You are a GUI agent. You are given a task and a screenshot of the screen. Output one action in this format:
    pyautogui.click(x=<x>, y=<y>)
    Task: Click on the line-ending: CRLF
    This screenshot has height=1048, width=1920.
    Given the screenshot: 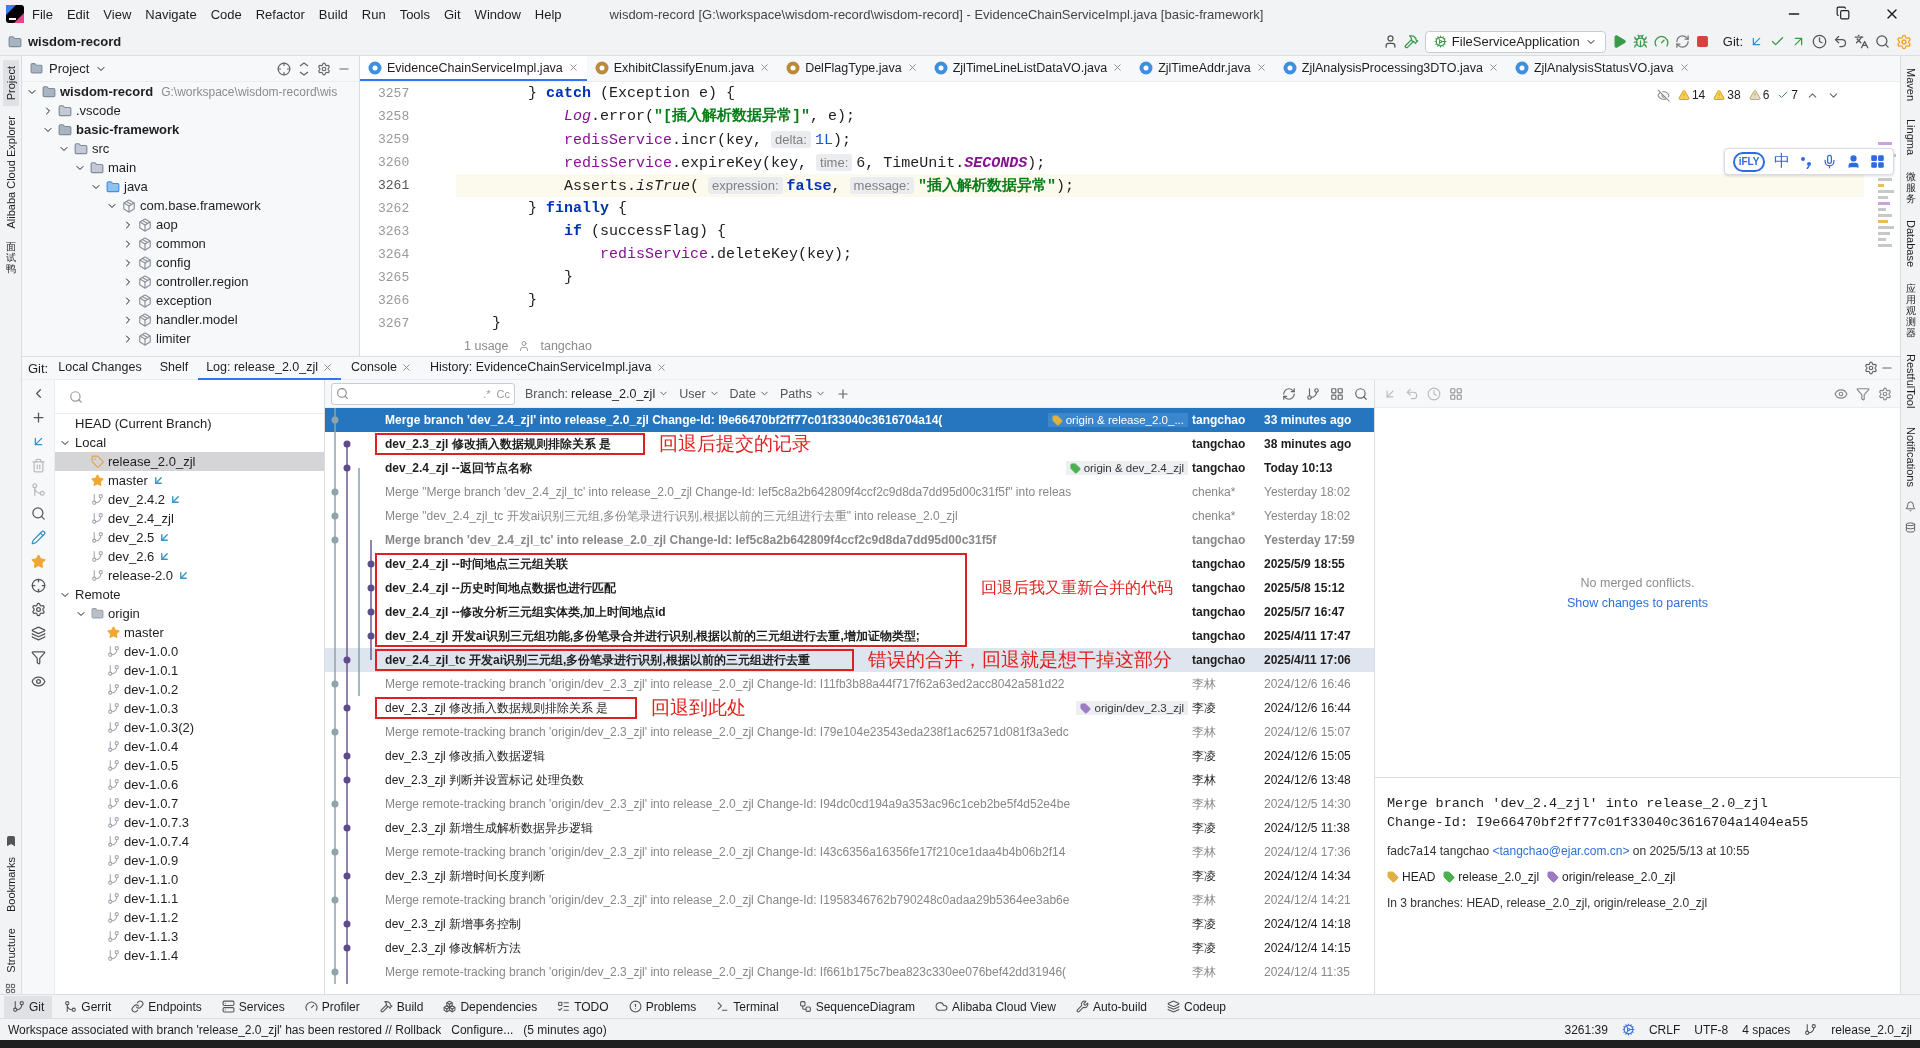 What is the action you would take?
    pyautogui.click(x=1664, y=1029)
    